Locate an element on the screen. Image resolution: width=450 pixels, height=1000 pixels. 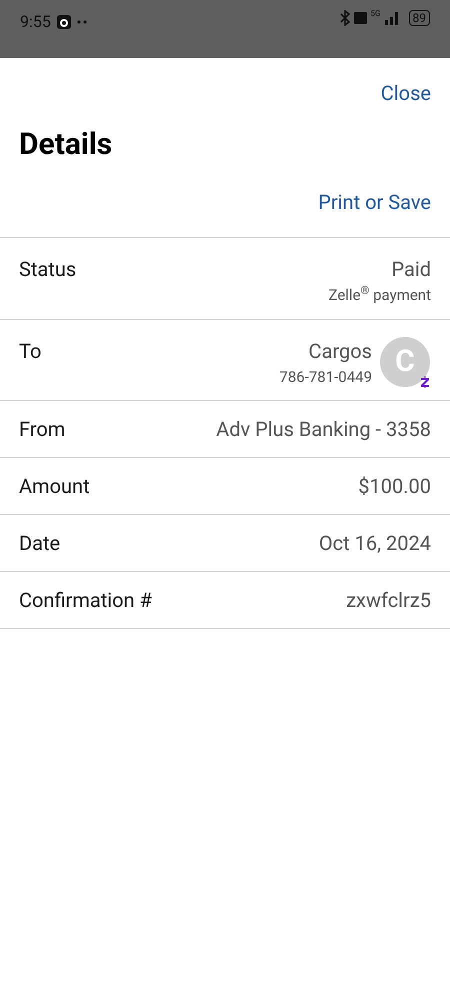
row-label: From is located at coordinates (42, 429).